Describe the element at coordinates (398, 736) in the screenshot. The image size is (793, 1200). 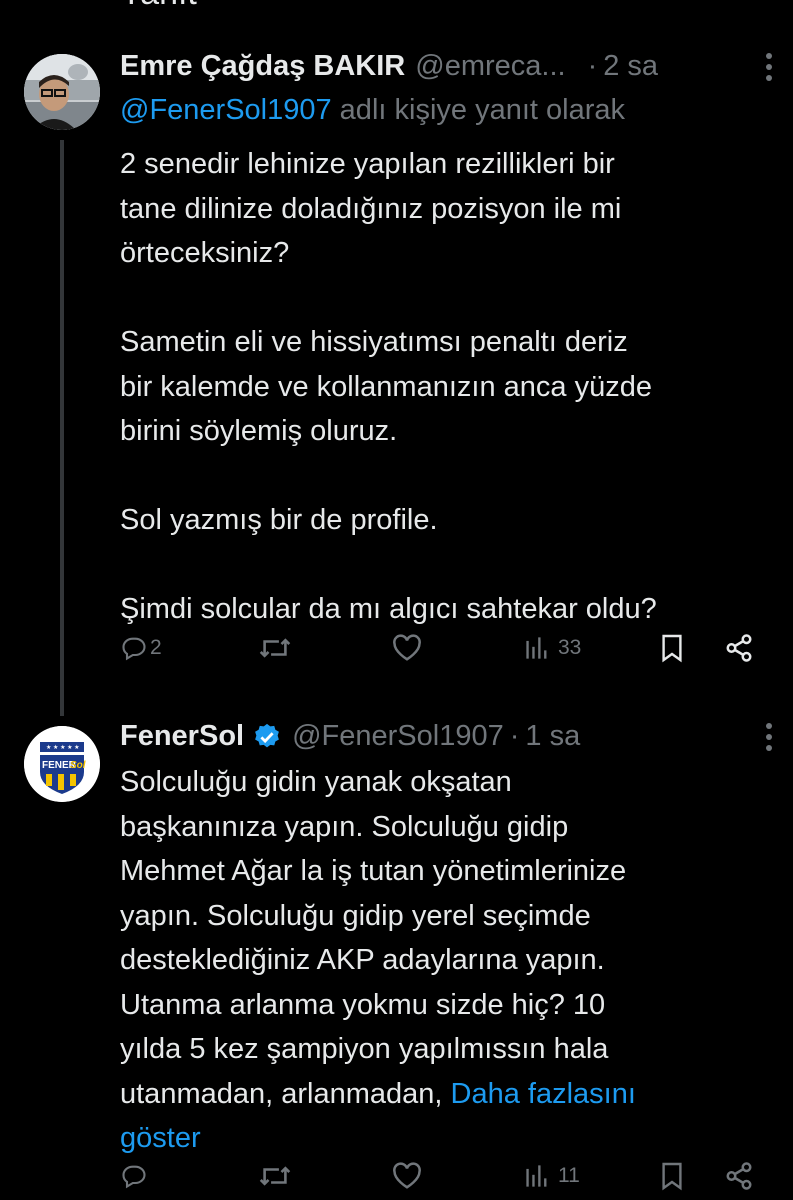
I see `handle: @FenerSol1907` at that location.